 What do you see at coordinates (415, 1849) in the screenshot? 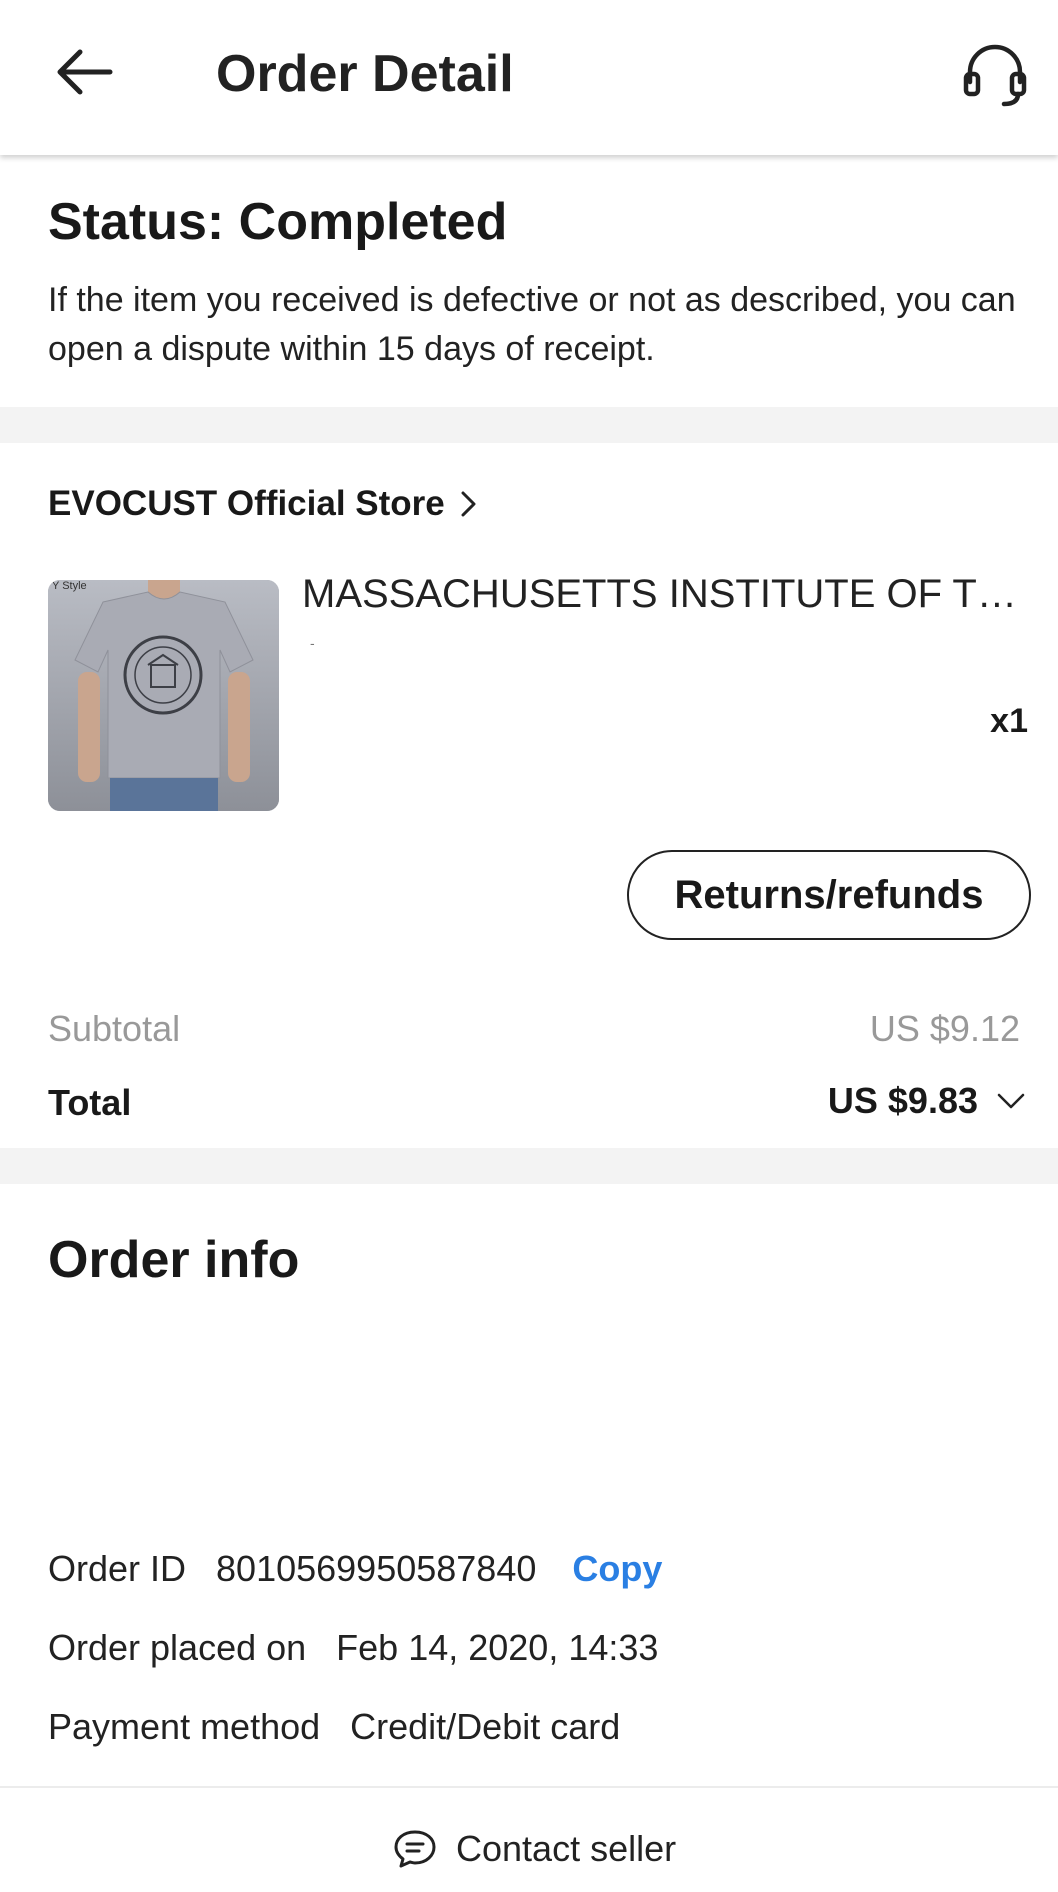
I see `chat-bubble-icon` at bounding box center [415, 1849].